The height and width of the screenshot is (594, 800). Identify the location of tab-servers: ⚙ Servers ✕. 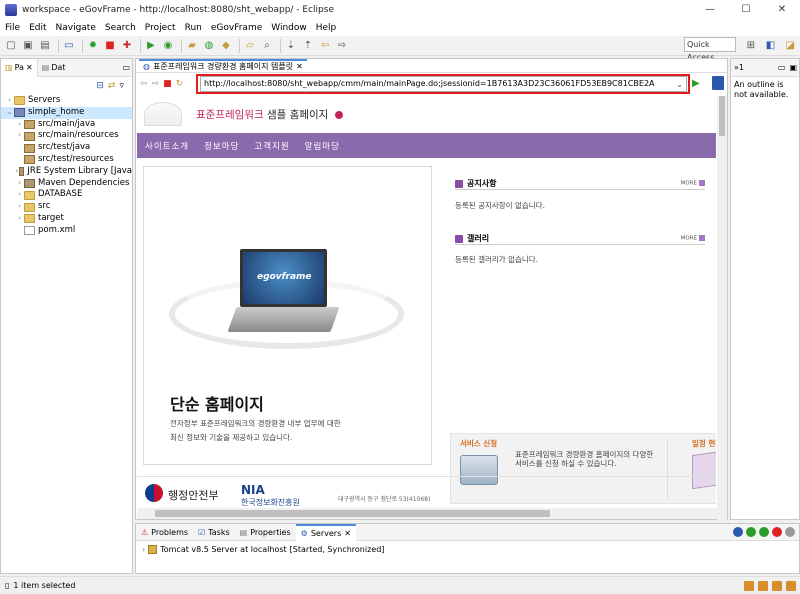
(325, 532).